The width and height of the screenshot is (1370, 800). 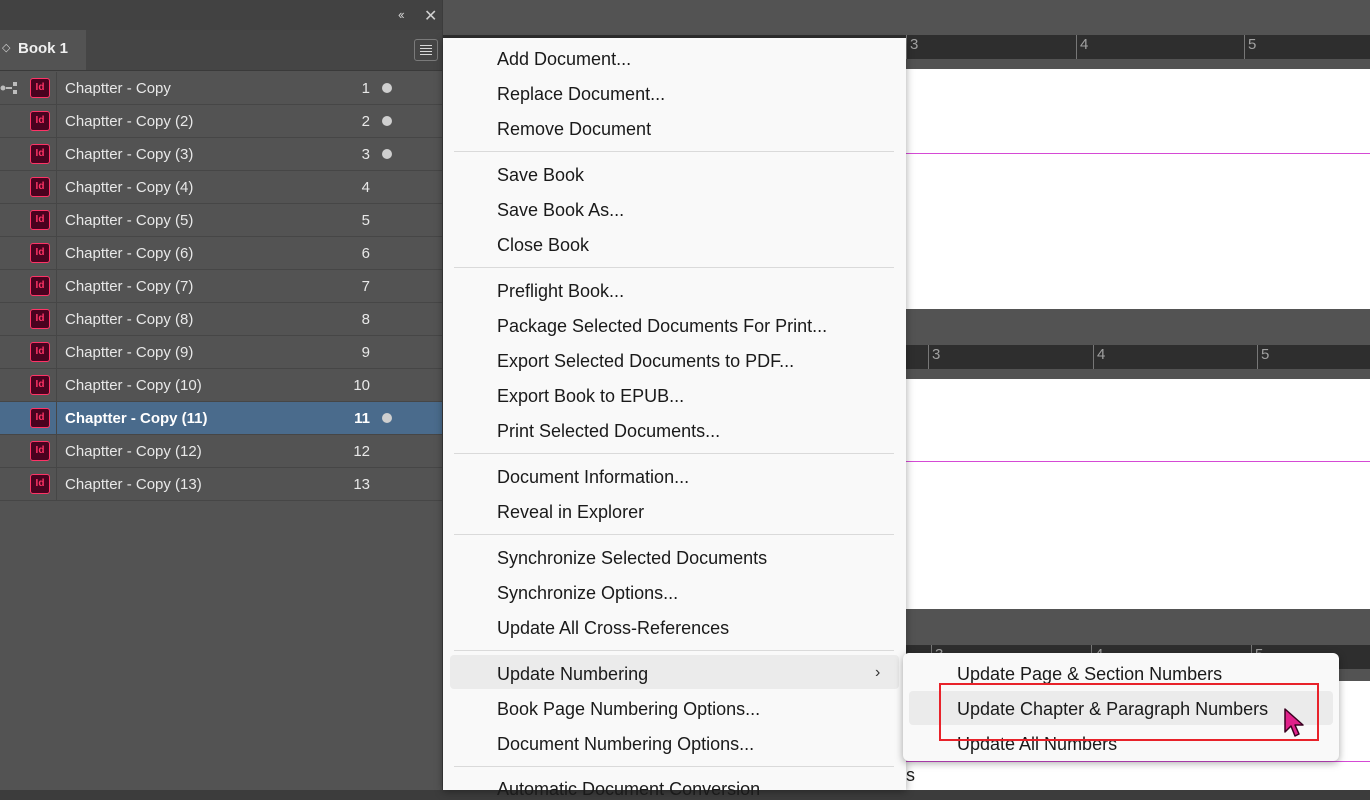 I want to click on tab-label: Book 1, so click(x=43, y=48).